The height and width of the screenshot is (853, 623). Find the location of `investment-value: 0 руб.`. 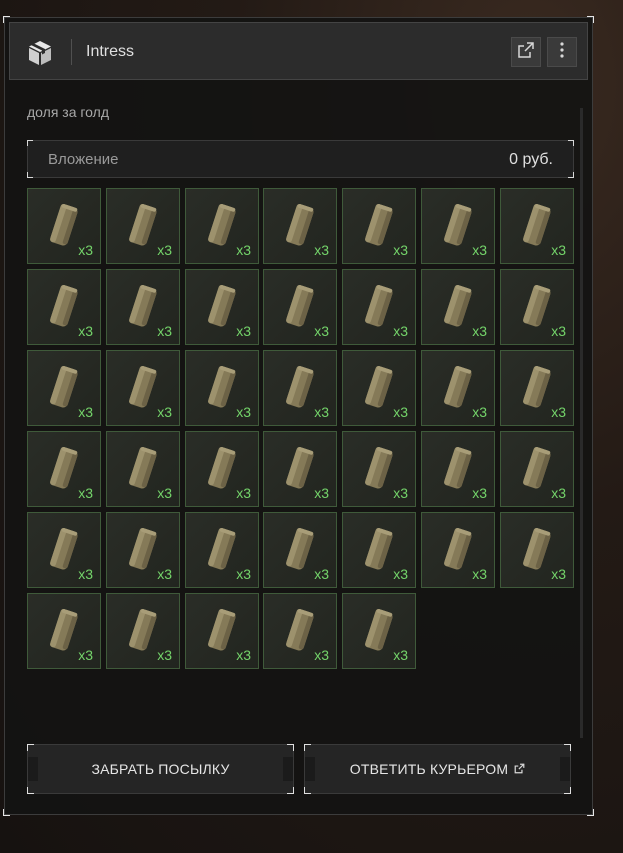

investment-value: 0 руб. is located at coordinates (531, 159).